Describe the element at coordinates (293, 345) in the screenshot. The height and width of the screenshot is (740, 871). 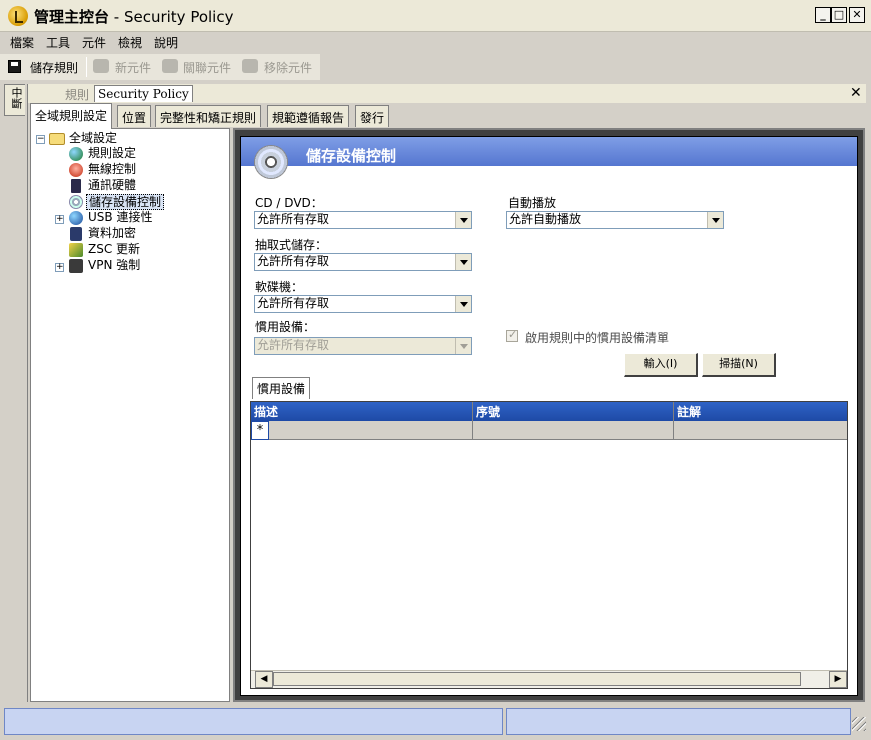
I see `preferred-devices-value: 允許所有存取` at that location.